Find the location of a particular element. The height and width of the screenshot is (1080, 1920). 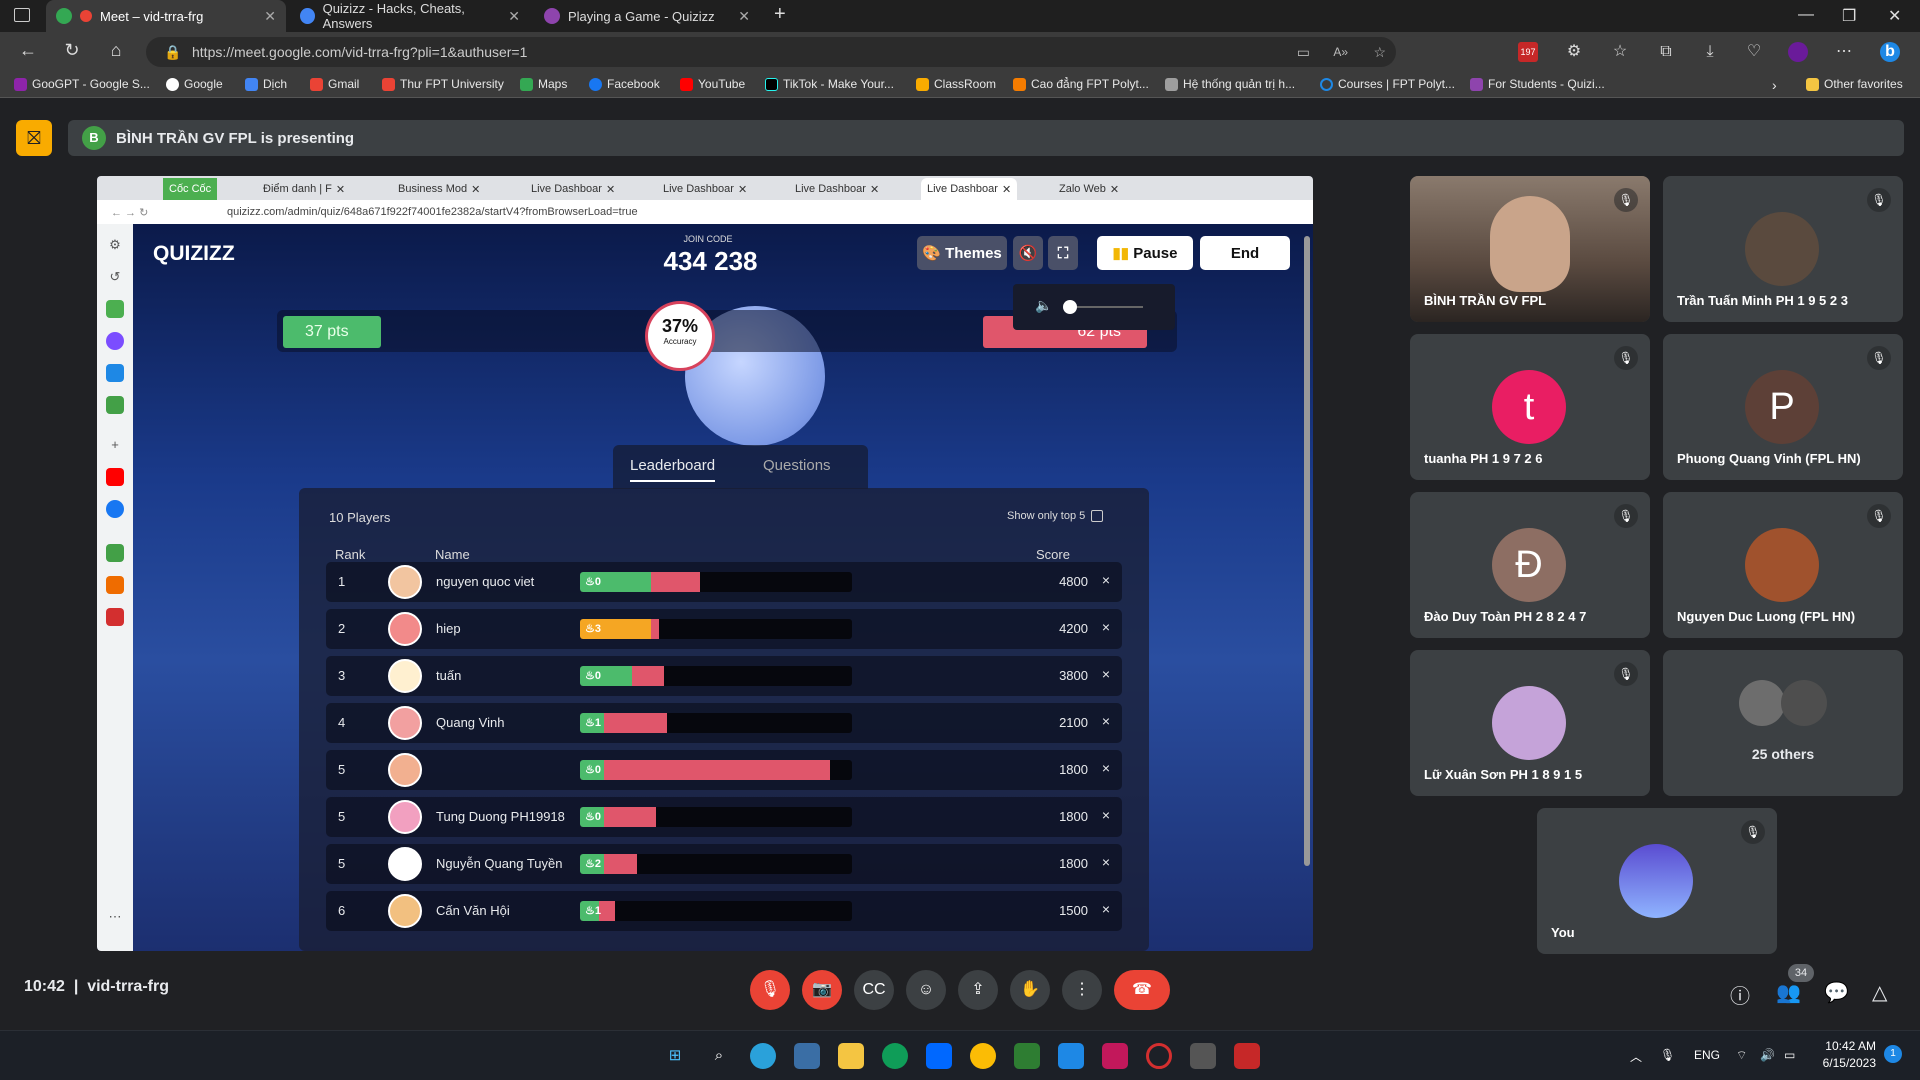

person-silhouette is located at coordinates (1530, 244).